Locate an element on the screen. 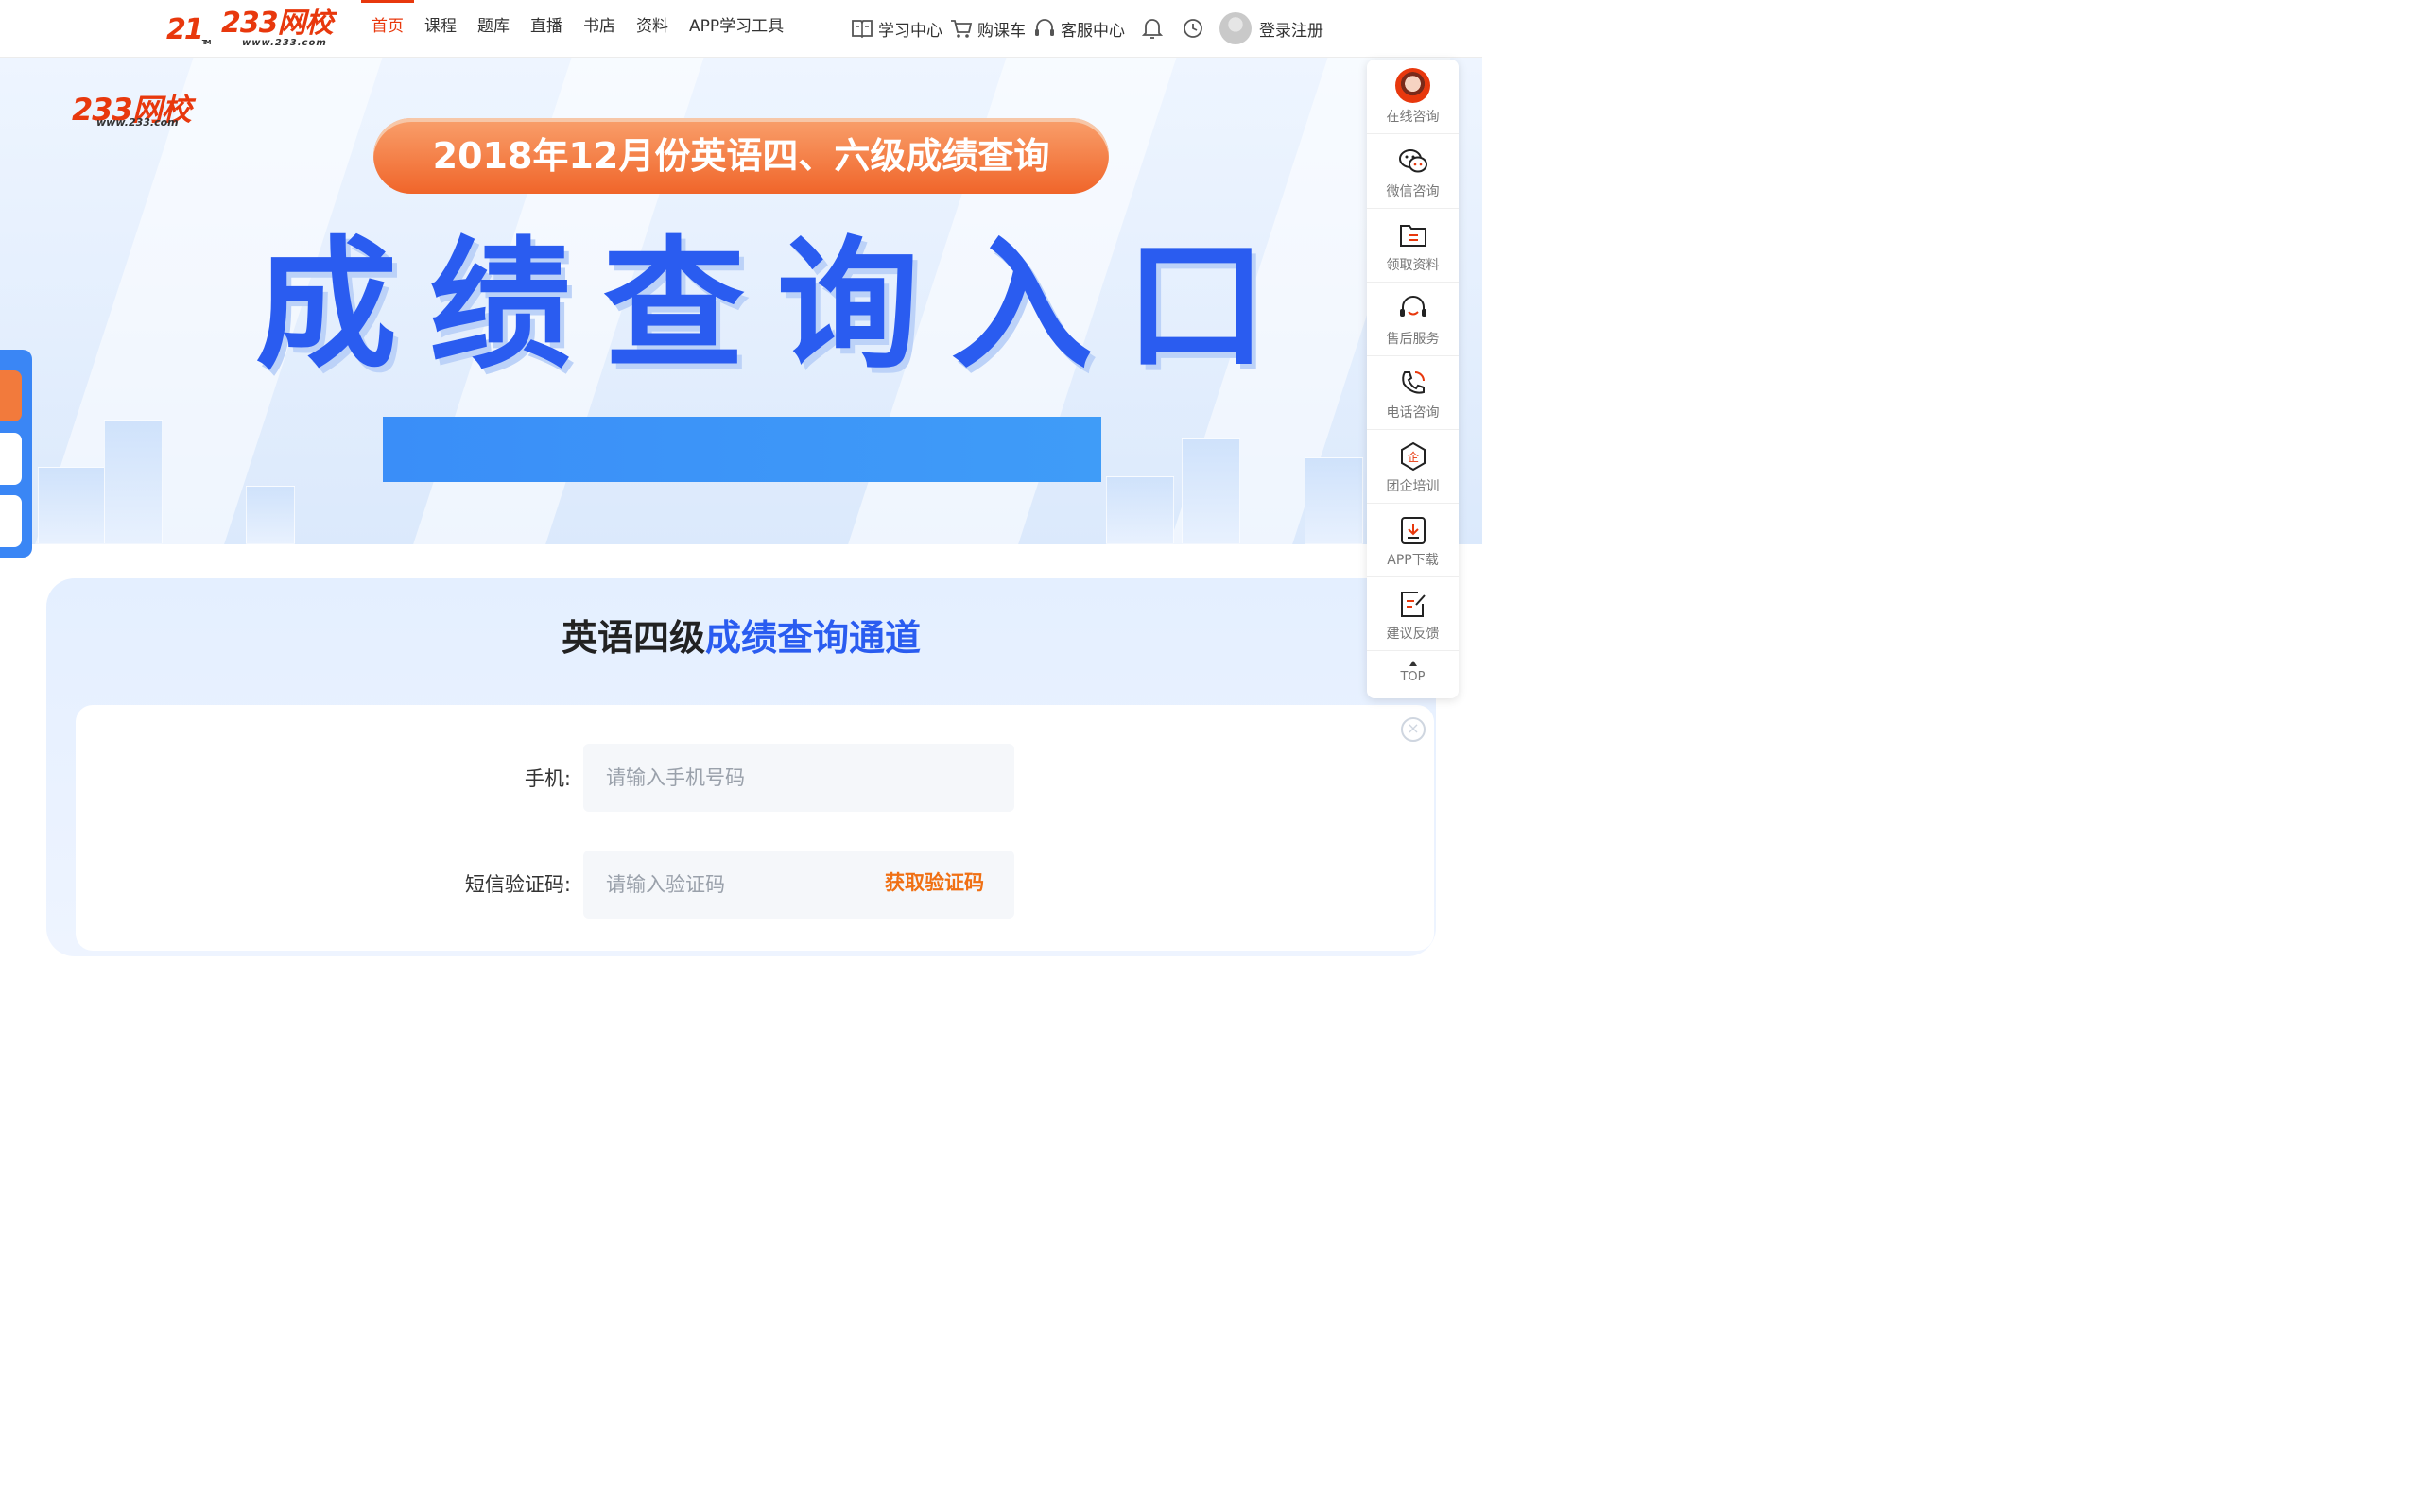 Image resolution: width=2420 pixels, height=1512 pixels. book-icon is located at coordinates (863, 29).